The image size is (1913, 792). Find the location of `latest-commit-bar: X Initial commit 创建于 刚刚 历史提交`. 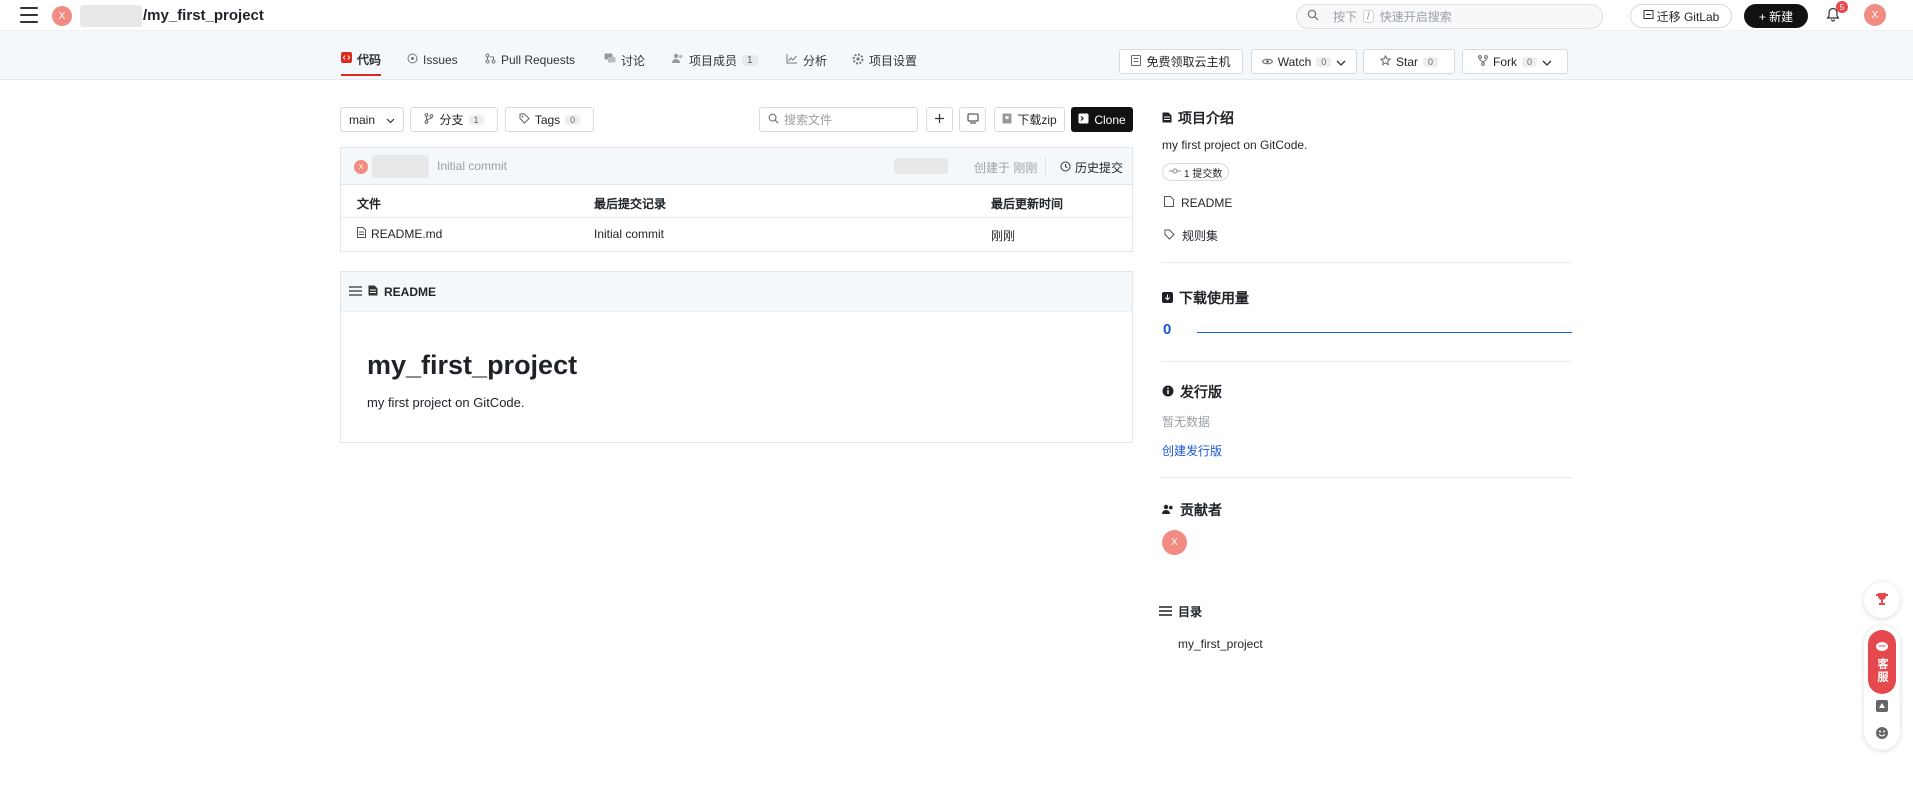

latest-commit-bar: X Initial commit 创建于 刚刚 历史提交 is located at coordinates (736, 166).